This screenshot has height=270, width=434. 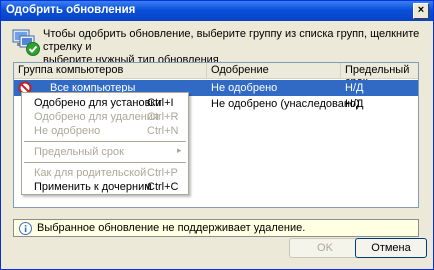 I want to click on info-icon, so click(x=25, y=228).